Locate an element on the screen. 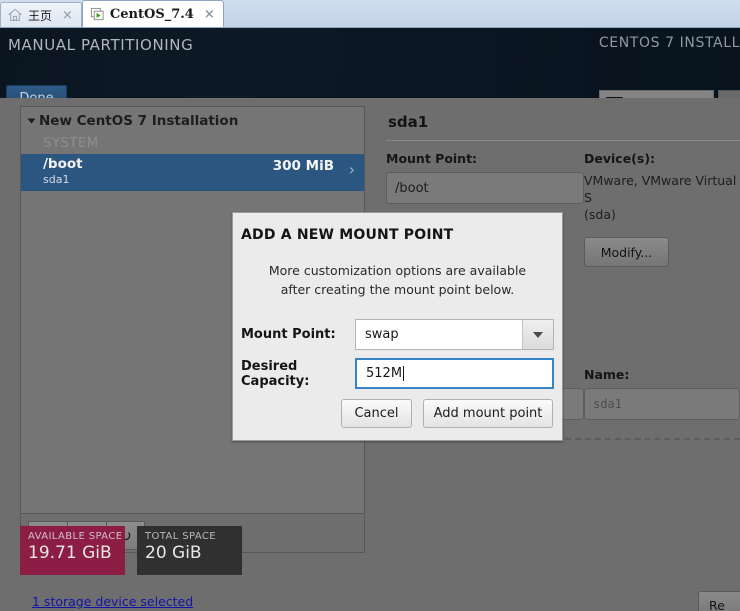 Image resolution: width=740 pixels, height=611 pixels. system-section-label: SYSTEM is located at coordinates (71, 143).